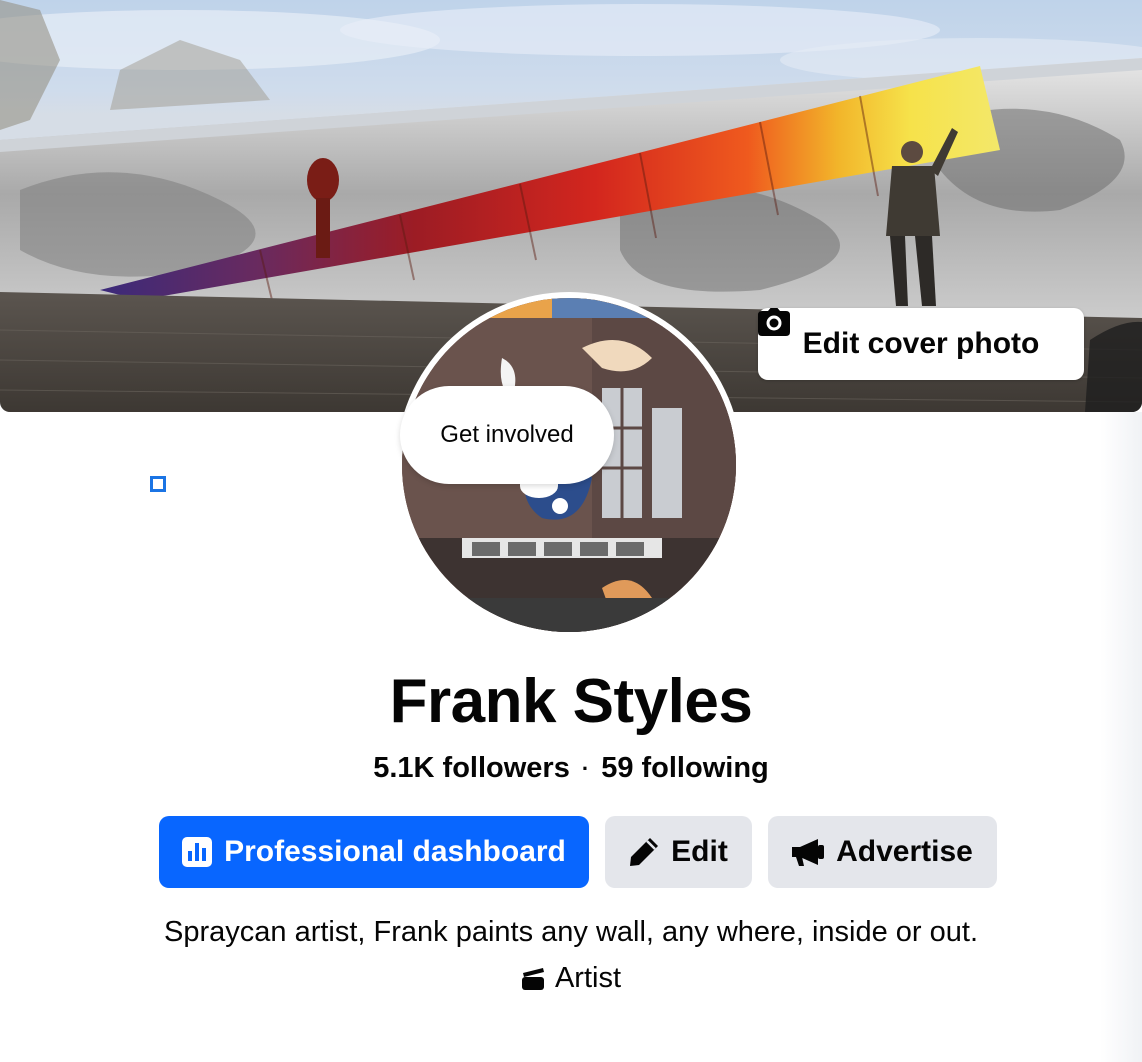 The height and width of the screenshot is (1062, 1142). I want to click on bar-chart-icon, so click(197, 852).